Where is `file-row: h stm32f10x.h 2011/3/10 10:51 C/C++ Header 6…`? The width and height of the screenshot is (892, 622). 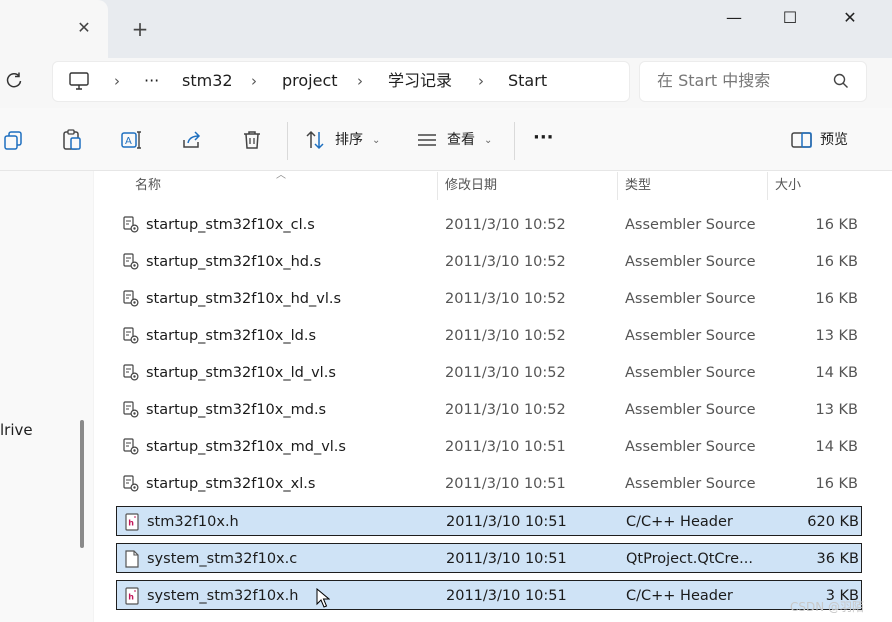 file-row: h stm32f10x.h 2011/3/10 10:51 C/C++ Header 6… is located at coordinates (489, 521).